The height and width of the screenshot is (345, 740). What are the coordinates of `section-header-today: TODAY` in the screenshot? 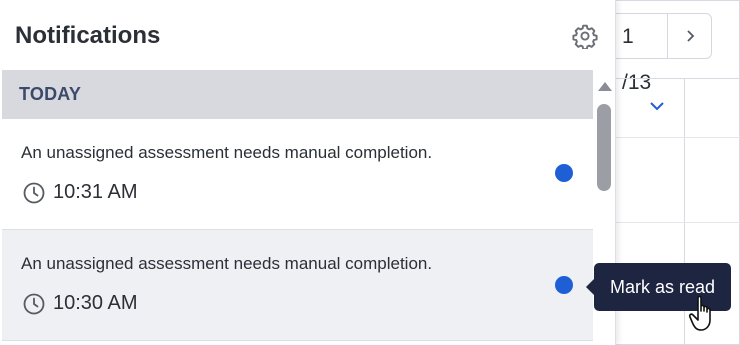 It's located at (297, 94).